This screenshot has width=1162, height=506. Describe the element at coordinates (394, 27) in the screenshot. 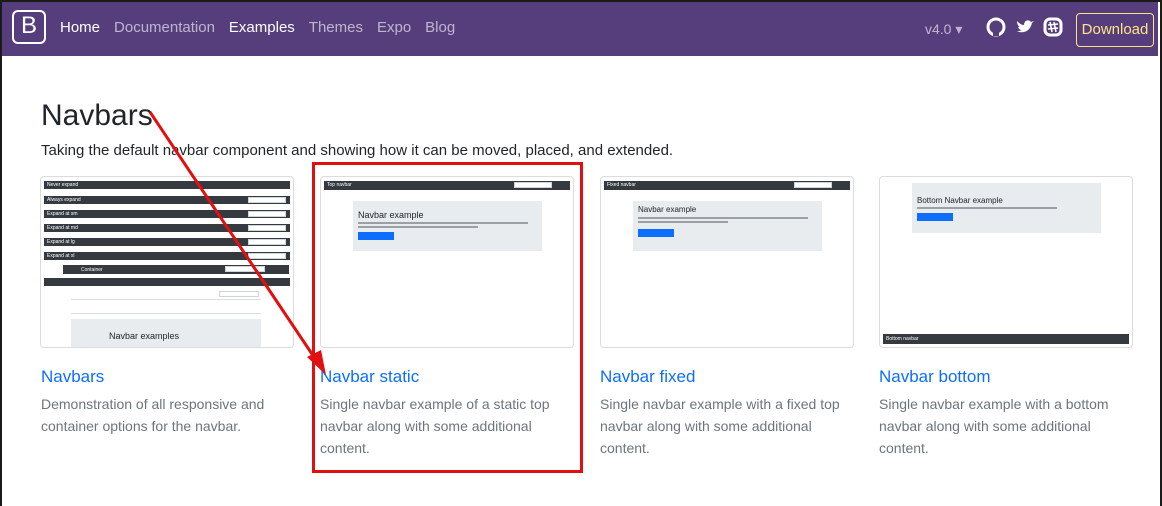

I see `nav-expo: Expo` at that location.